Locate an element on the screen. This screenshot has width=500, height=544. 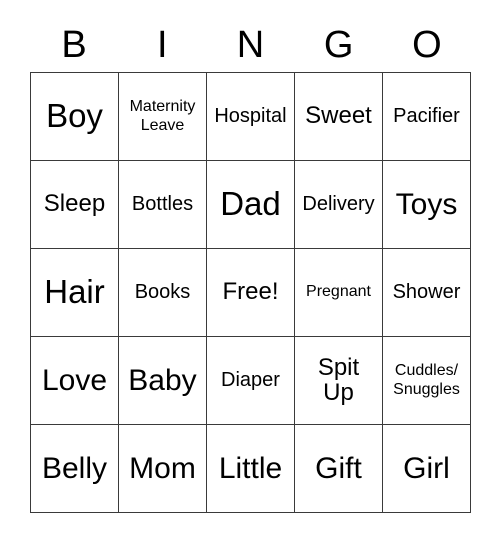
bingo-cell-label: Dad is located at coordinates (250, 204).